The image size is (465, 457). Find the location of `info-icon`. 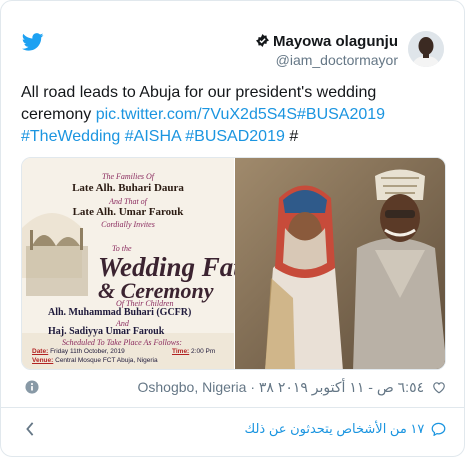

info-icon is located at coordinates (32, 387).